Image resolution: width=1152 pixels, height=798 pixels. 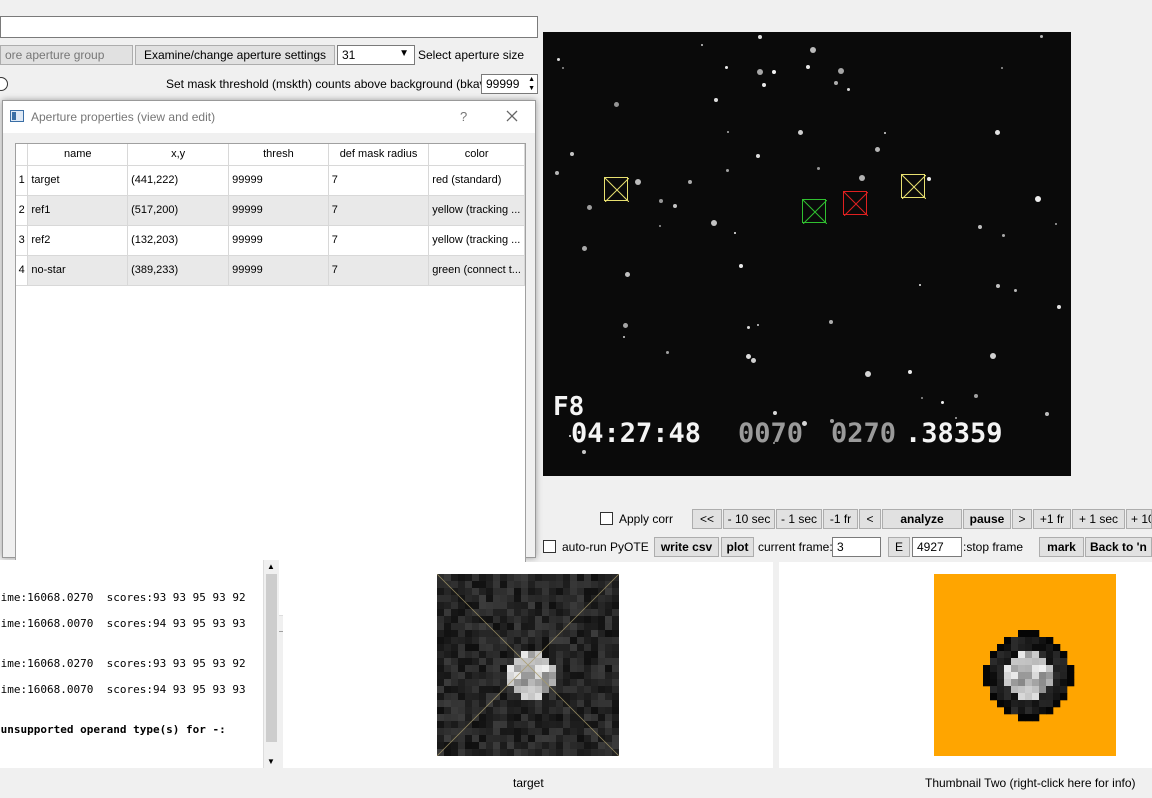 What do you see at coordinates (269, 27) in the screenshot?
I see `top-line-edit` at bounding box center [269, 27].